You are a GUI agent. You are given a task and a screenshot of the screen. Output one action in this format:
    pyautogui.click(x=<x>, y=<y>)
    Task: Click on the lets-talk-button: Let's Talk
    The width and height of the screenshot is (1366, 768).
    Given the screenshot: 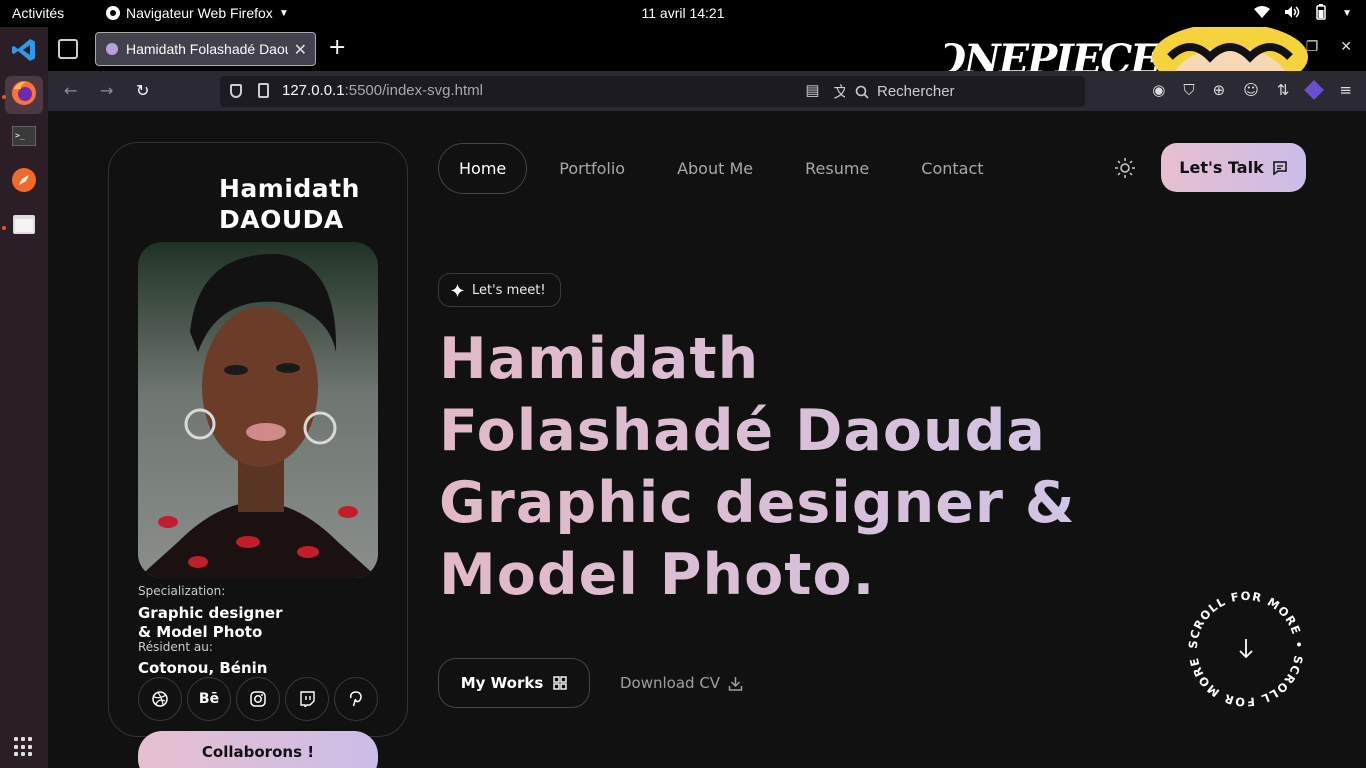 What is the action you would take?
    pyautogui.click(x=1233, y=167)
    